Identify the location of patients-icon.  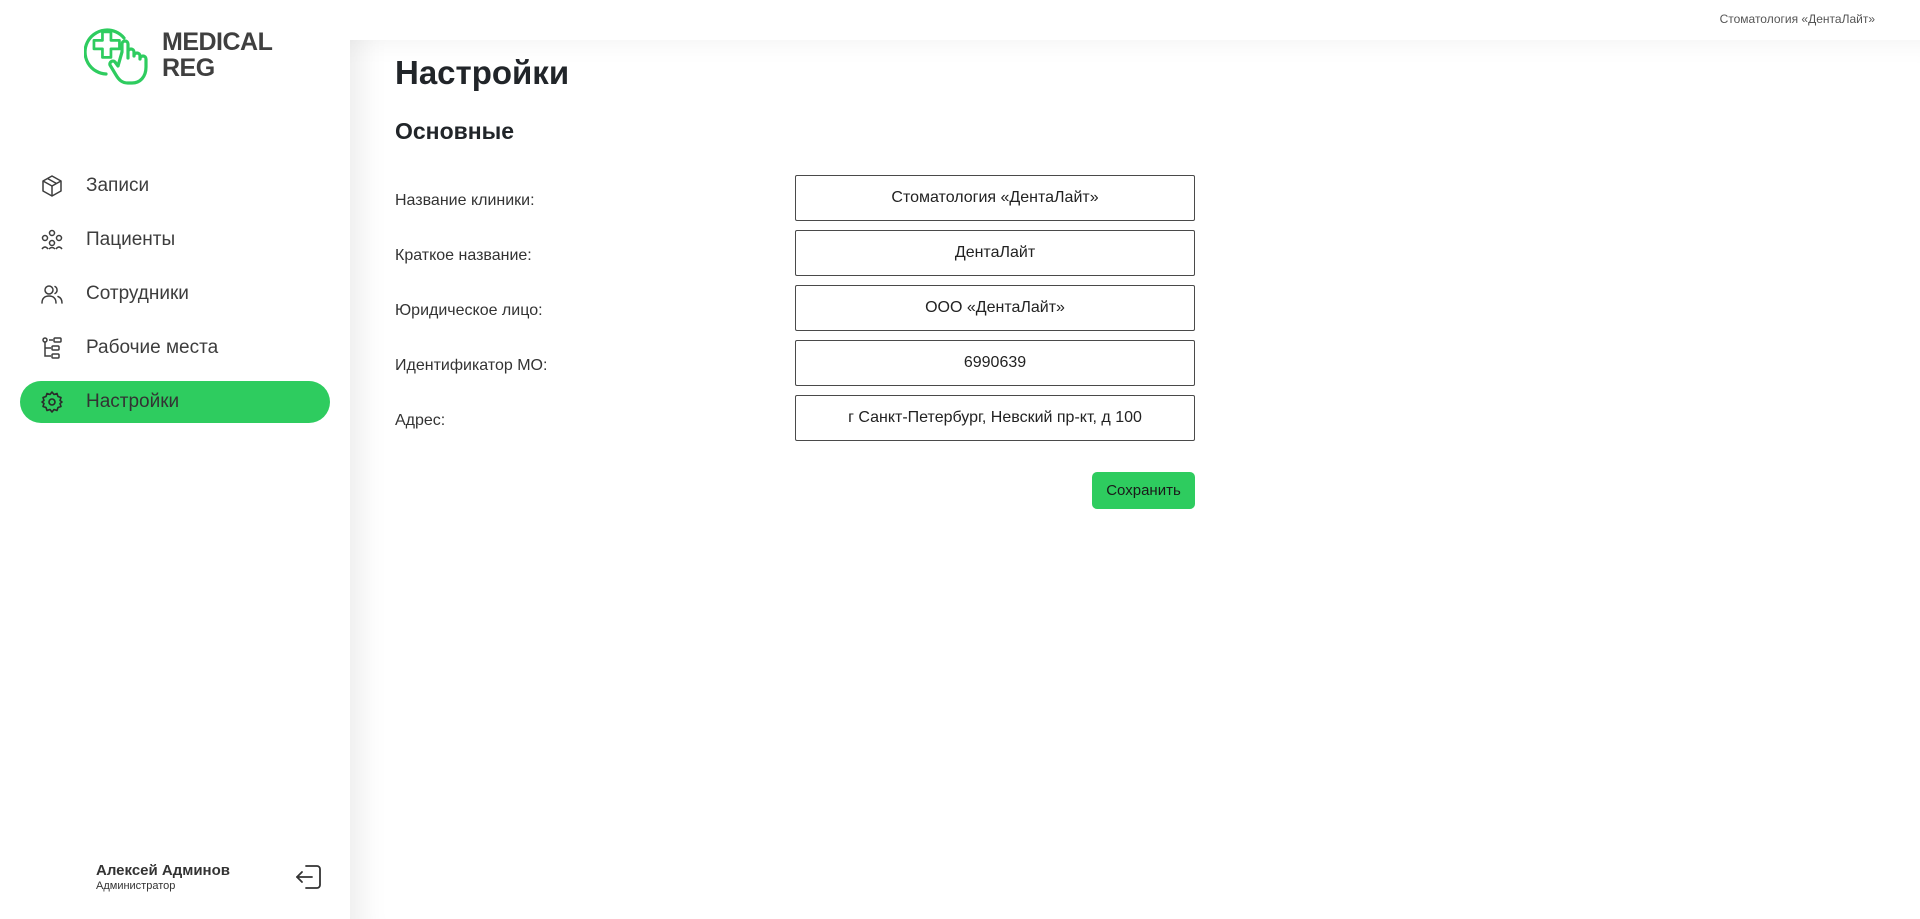
(52, 240).